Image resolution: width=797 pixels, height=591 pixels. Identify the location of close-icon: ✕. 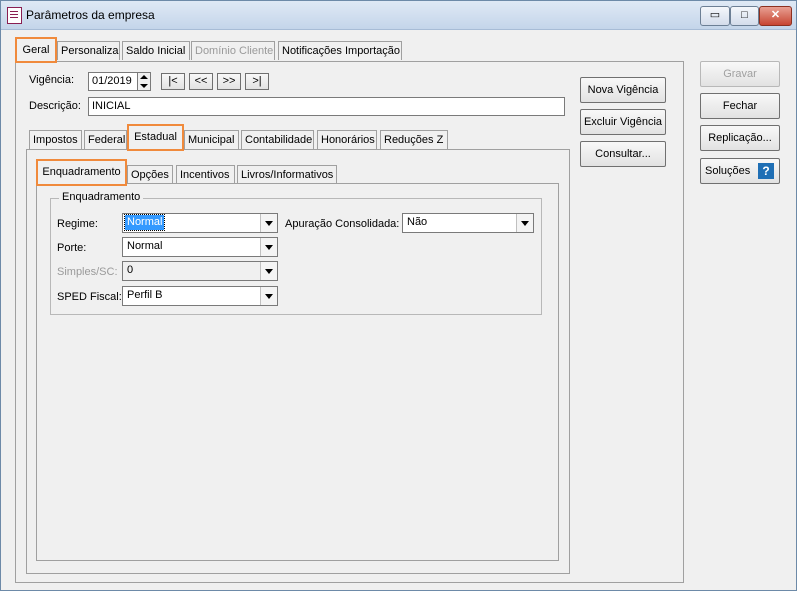
(775, 15).